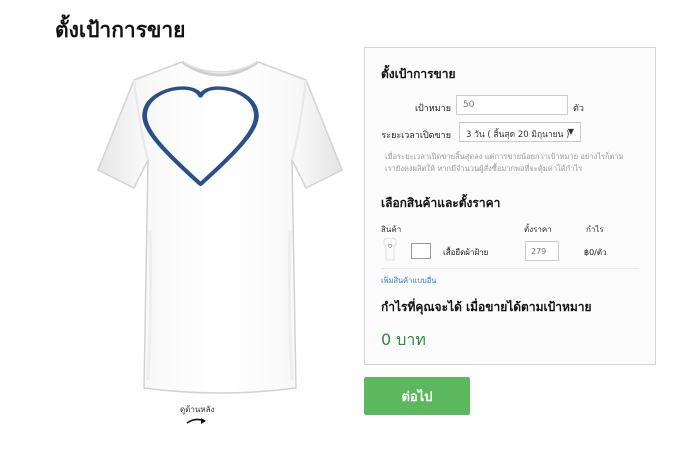 This screenshot has width=680, height=450. What do you see at coordinates (432, 109) in the screenshot?
I see `goal-label: เป้าหมาย` at bounding box center [432, 109].